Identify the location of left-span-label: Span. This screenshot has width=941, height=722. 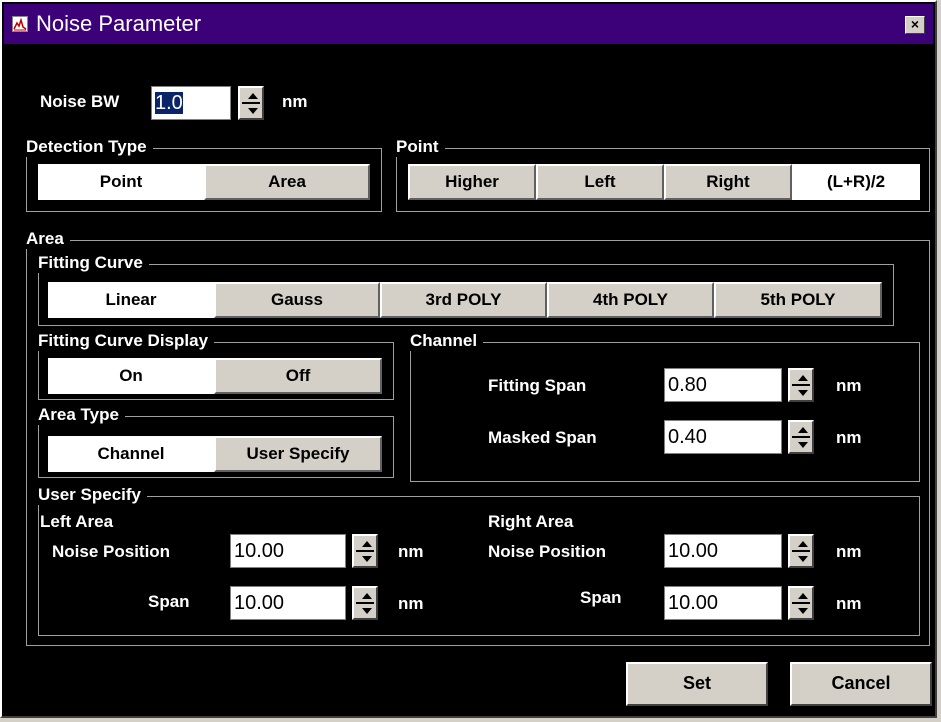
(169, 601).